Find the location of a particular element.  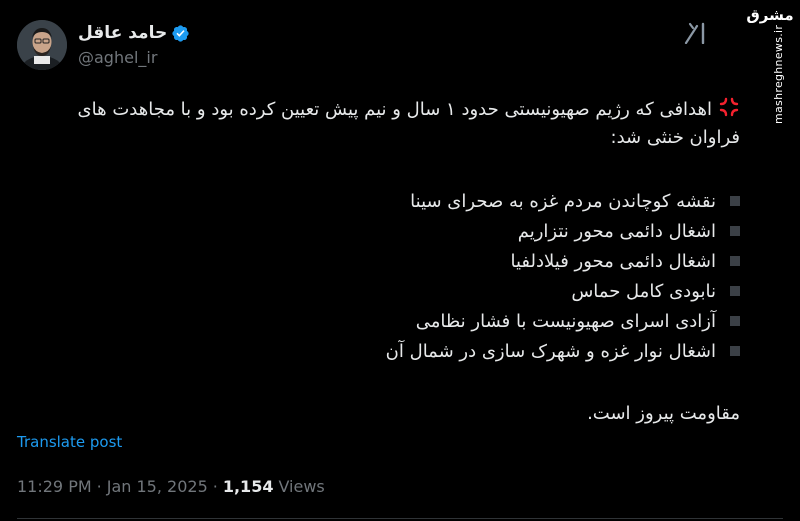

post-meta: 11:29 PM · Jan 15, 2025 · 1,154 Views is located at coordinates (171, 486).